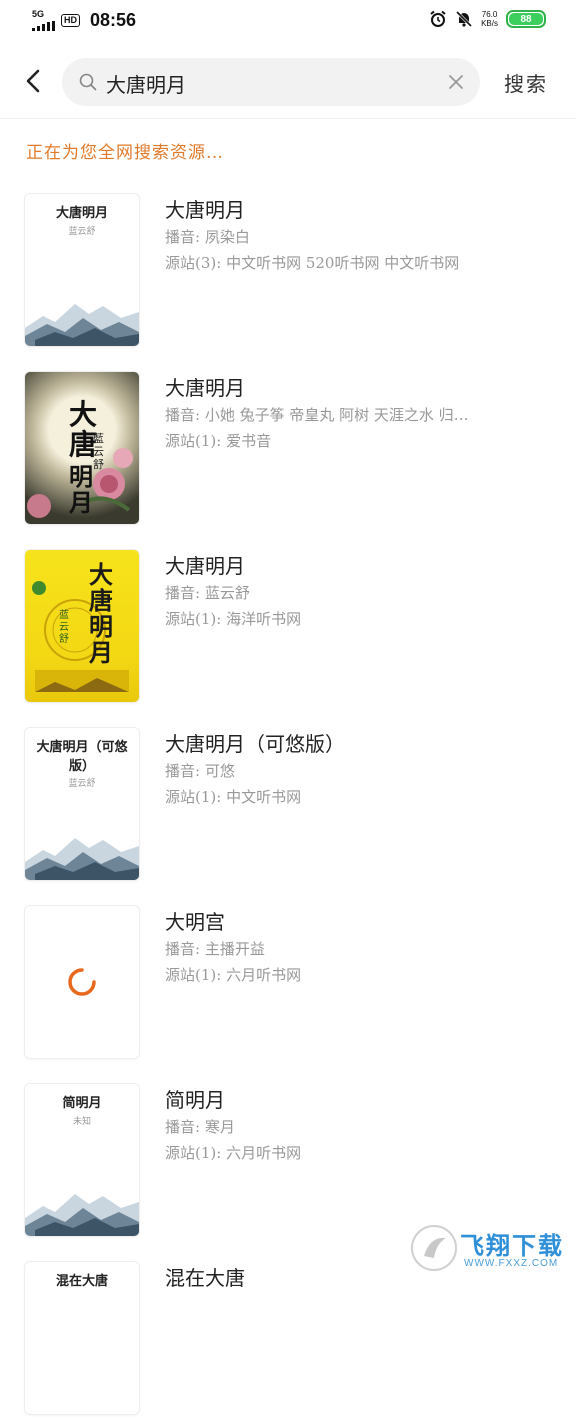 This screenshot has width=576, height=1422. Describe the element at coordinates (288, 22) in the screenshot. I see `status-bar: 5G HD 08:56 76.0 KB/s 88` at that location.